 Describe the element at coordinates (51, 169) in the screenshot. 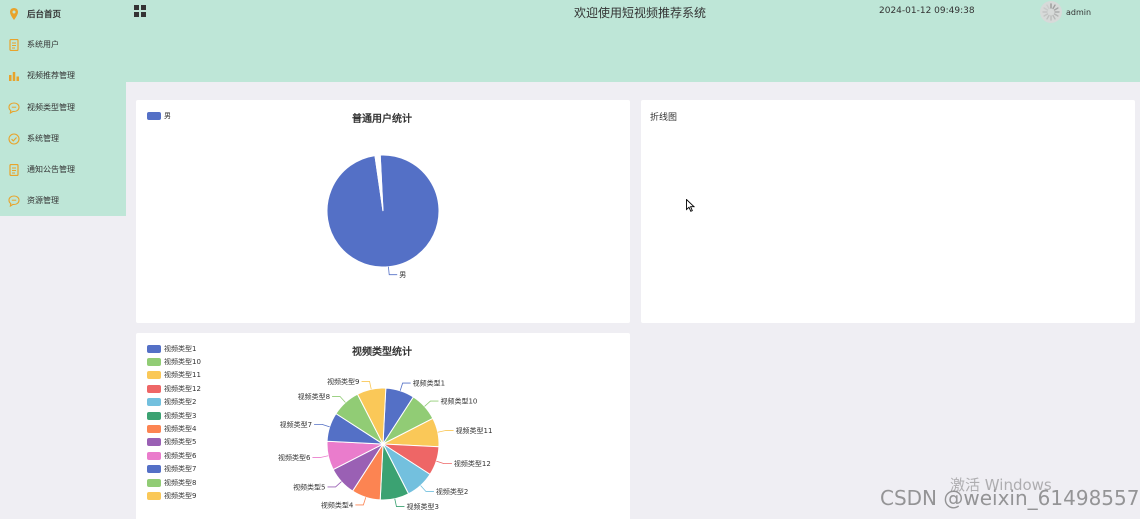

I see `sidebar-item-label: 通知公告管理` at that location.